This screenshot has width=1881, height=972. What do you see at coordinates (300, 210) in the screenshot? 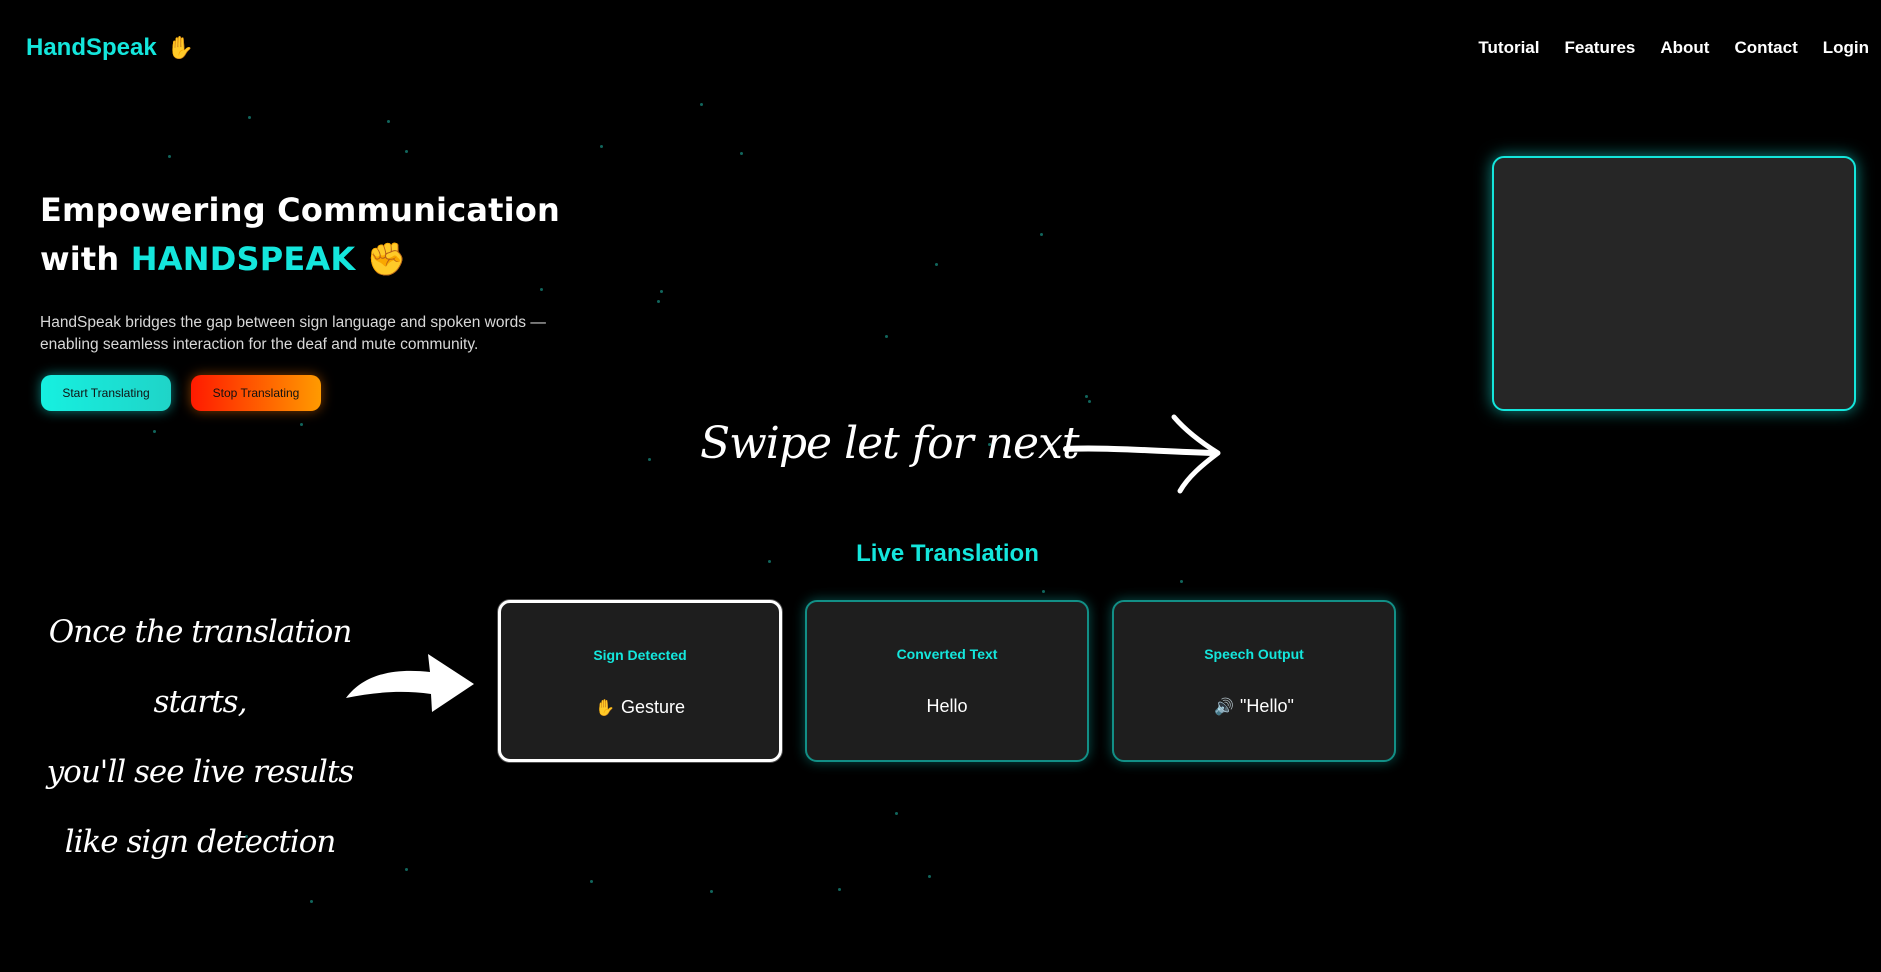
I see `hero-title-line1: Empowering Communication` at bounding box center [300, 210].